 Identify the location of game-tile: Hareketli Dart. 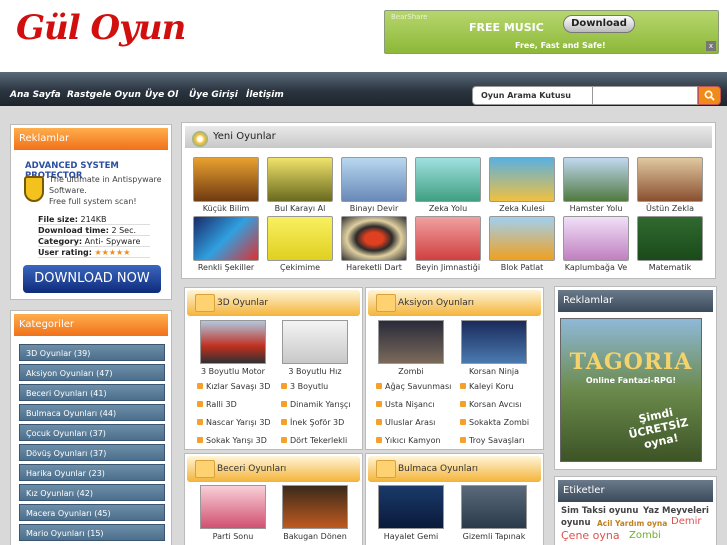
(374, 244).